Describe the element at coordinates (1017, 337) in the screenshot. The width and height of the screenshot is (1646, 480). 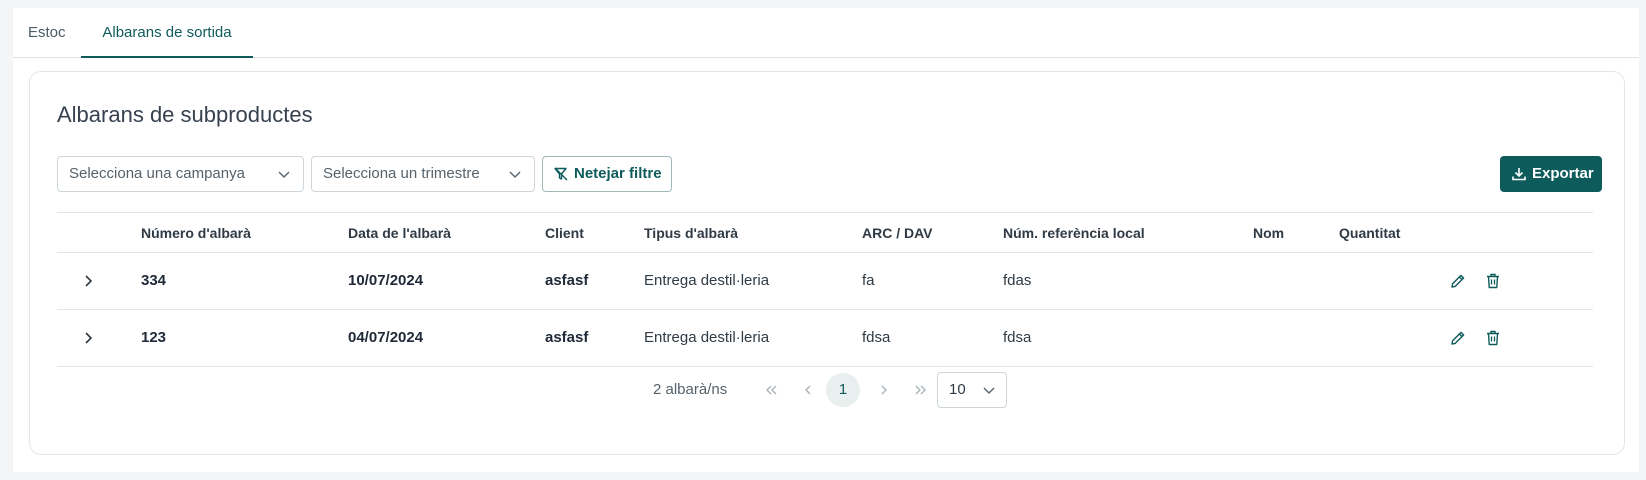
I see `cell-referencia: fdsa` at that location.